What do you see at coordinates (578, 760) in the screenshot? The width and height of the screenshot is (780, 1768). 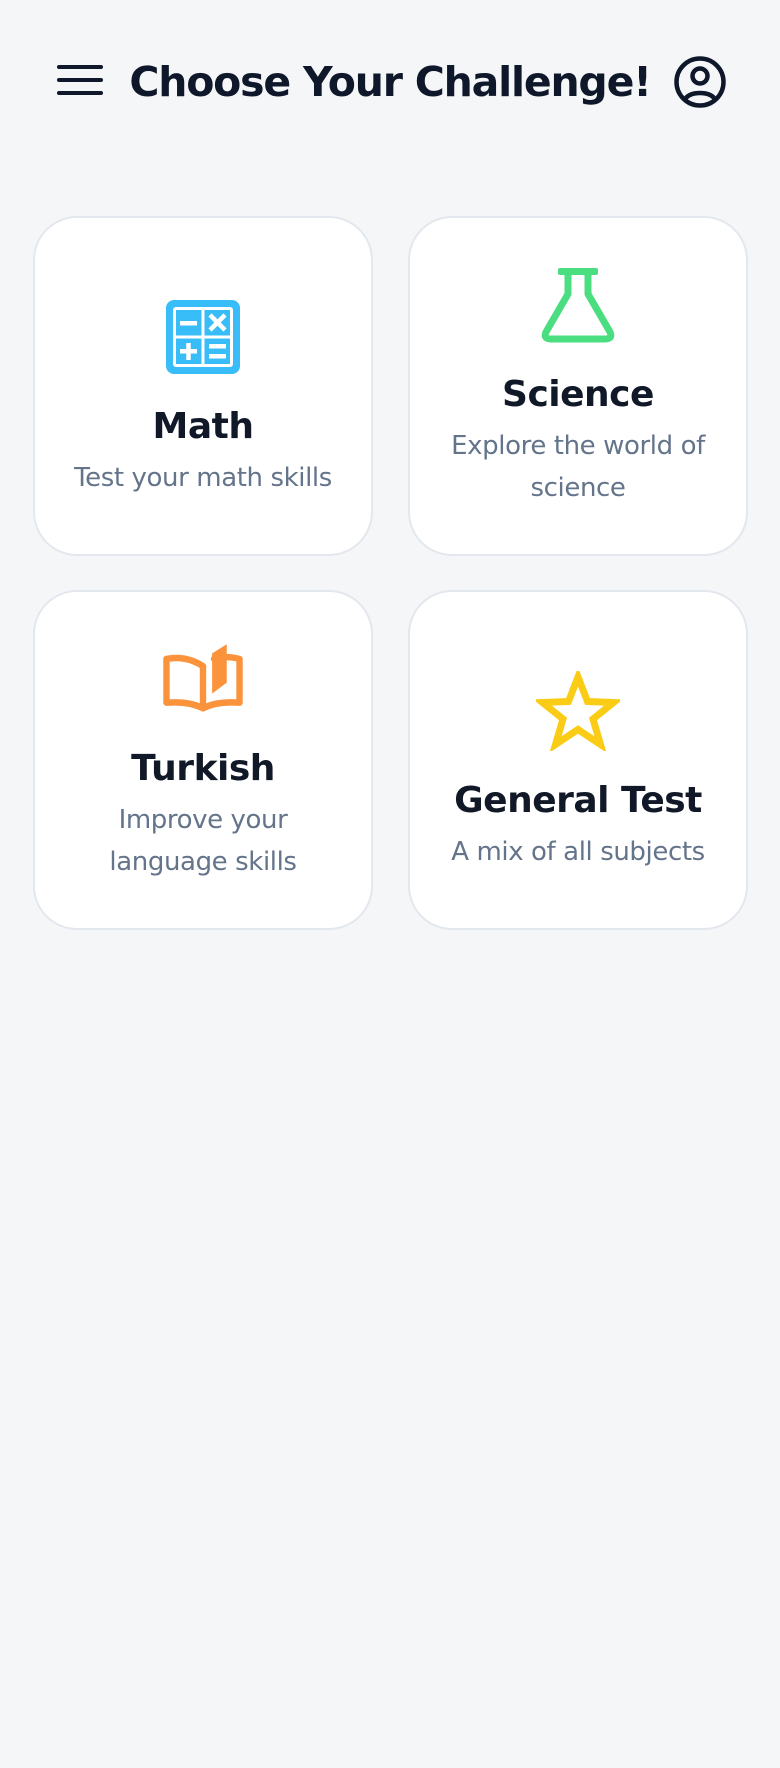 I see `category-card-general-test: General Test A mix of all subjects` at bounding box center [578, 760].